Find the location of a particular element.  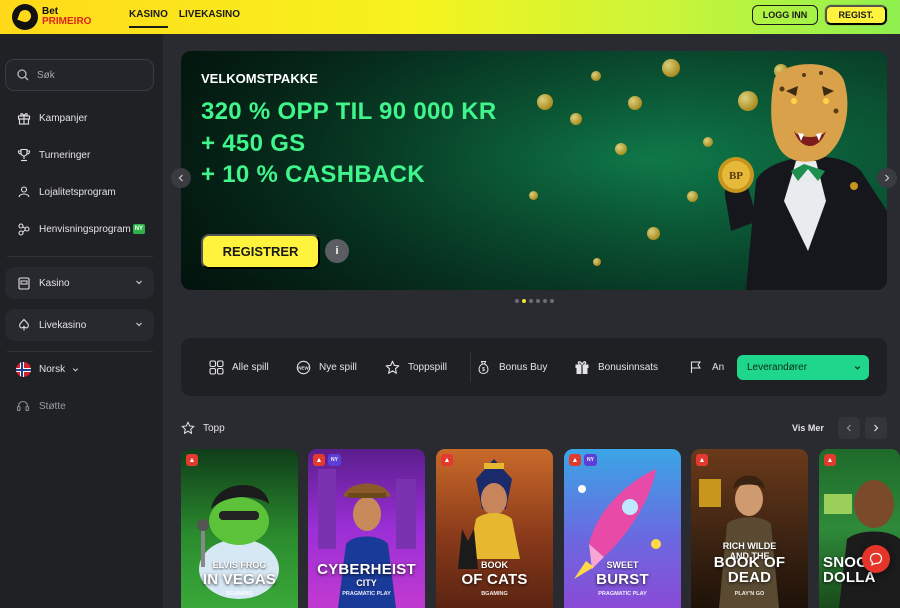

info-button: i is located at coordinates (337, 251).